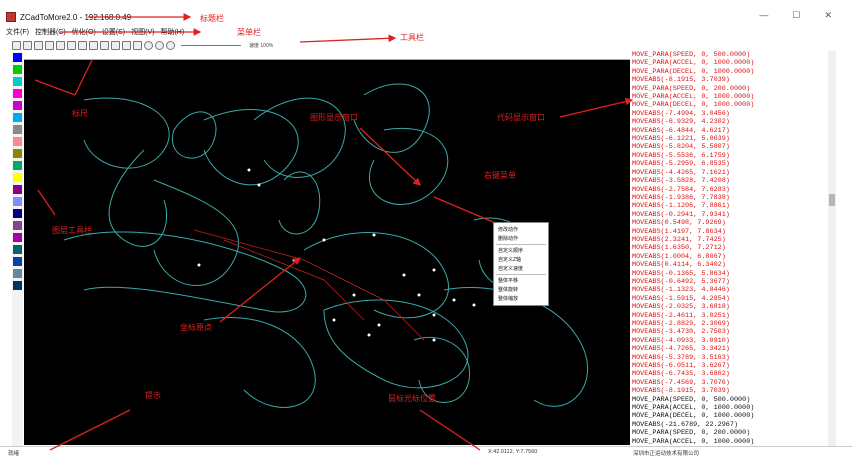 The height and width of the screenshot is (462, 852). Describe the element at coordinates (72, 230) in the screenshot. I see `anno-layer-toolbar: 图层工具栏` at that location.